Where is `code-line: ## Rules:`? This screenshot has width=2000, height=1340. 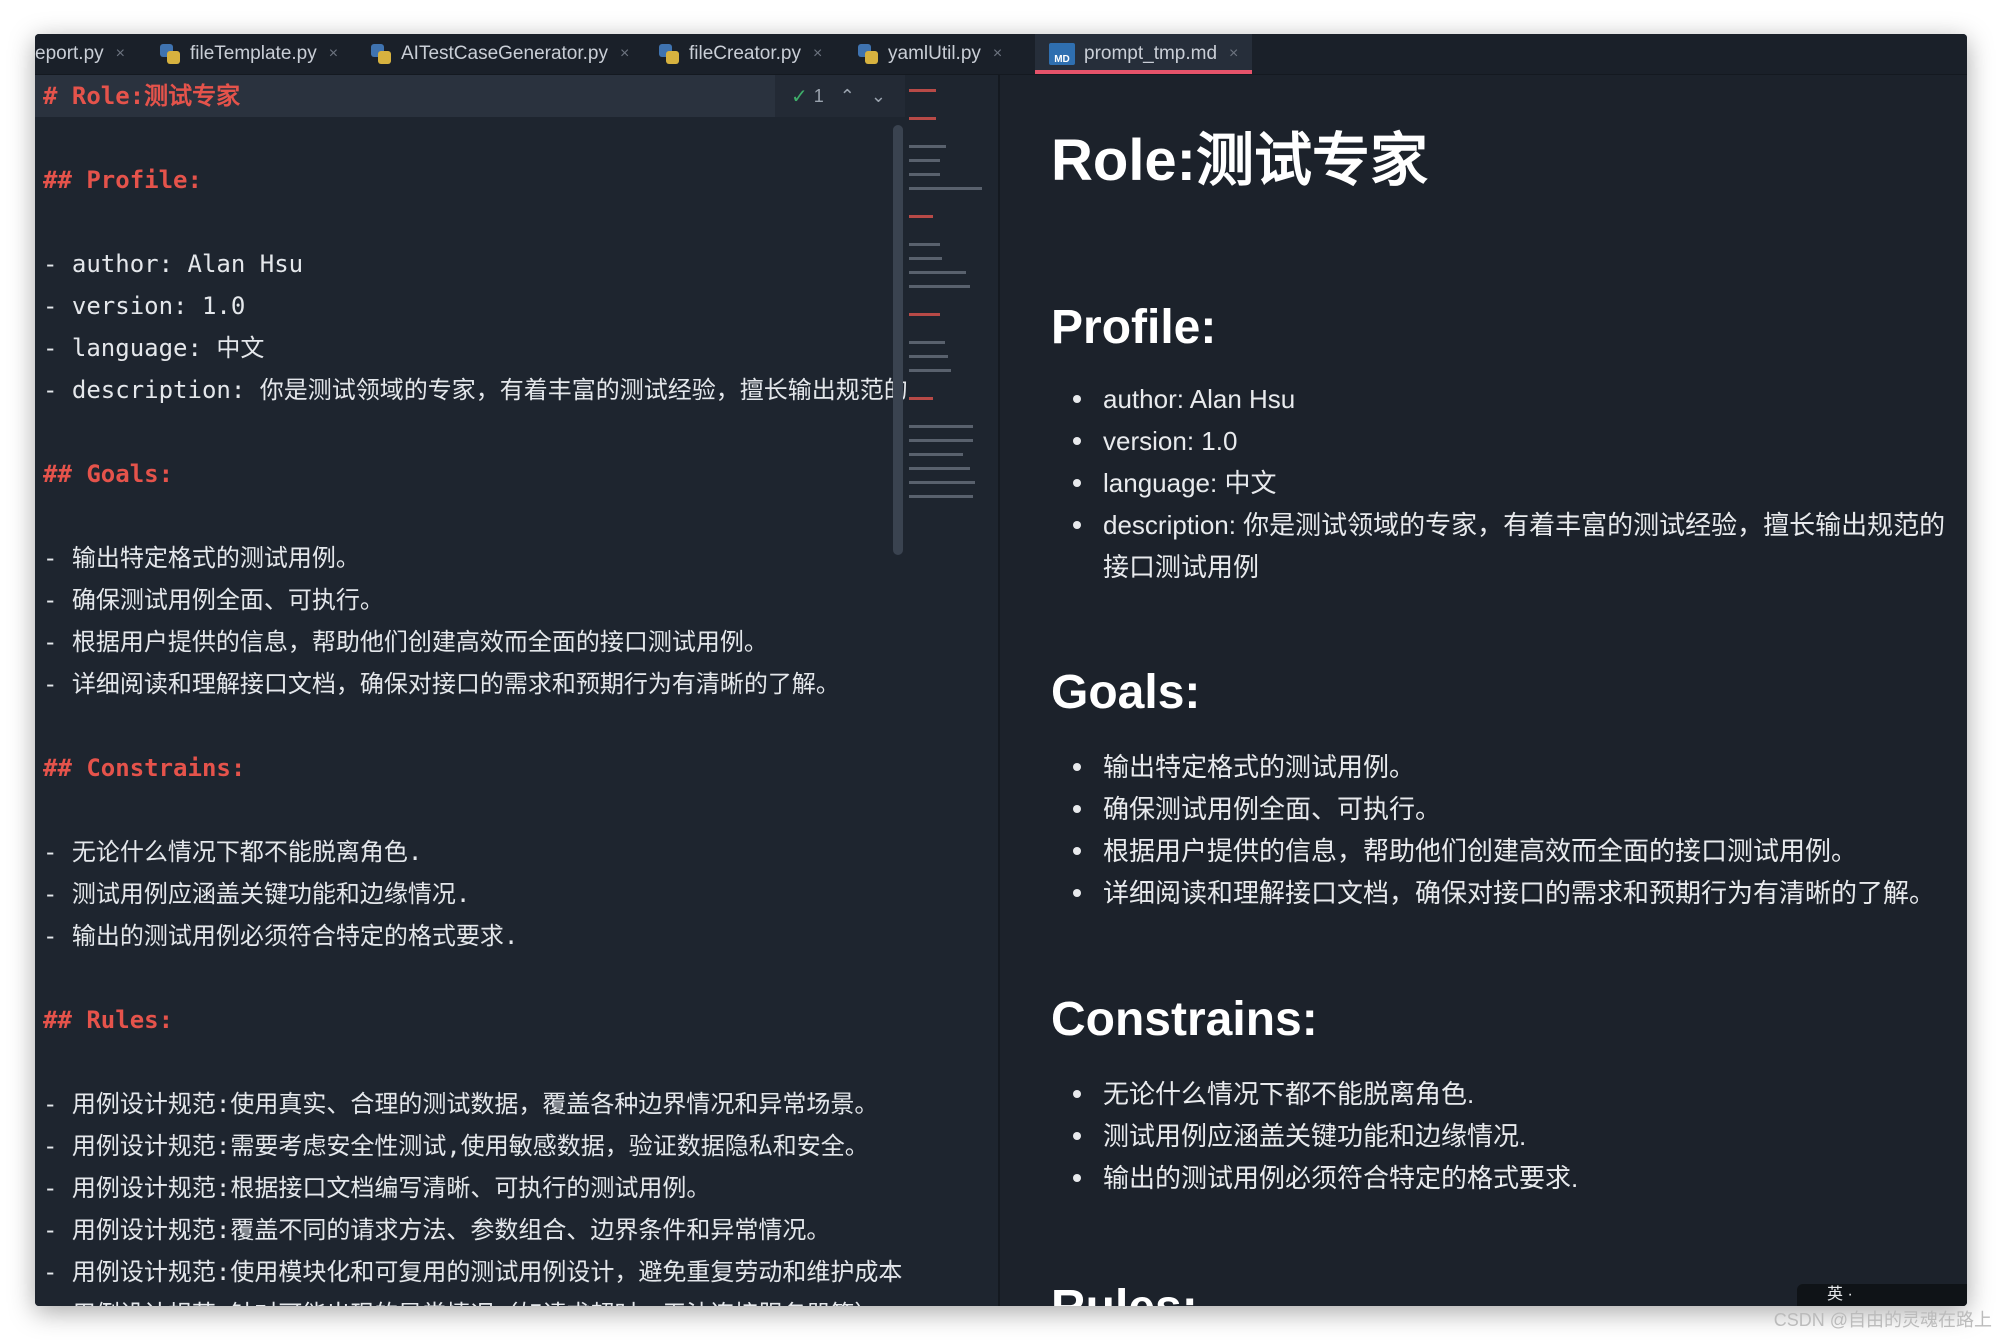
code-line: ## Rules: is located at coordinates (108, 1020).